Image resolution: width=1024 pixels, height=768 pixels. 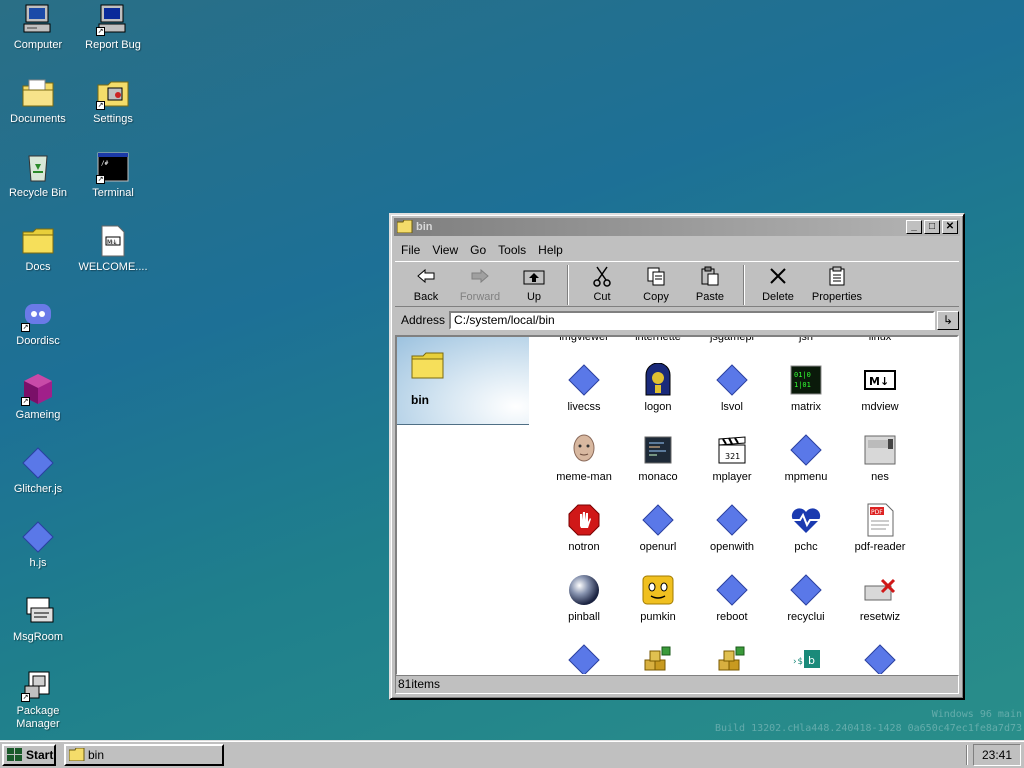 I want to click on file-item: lsvol, so click(x=732, y=388).